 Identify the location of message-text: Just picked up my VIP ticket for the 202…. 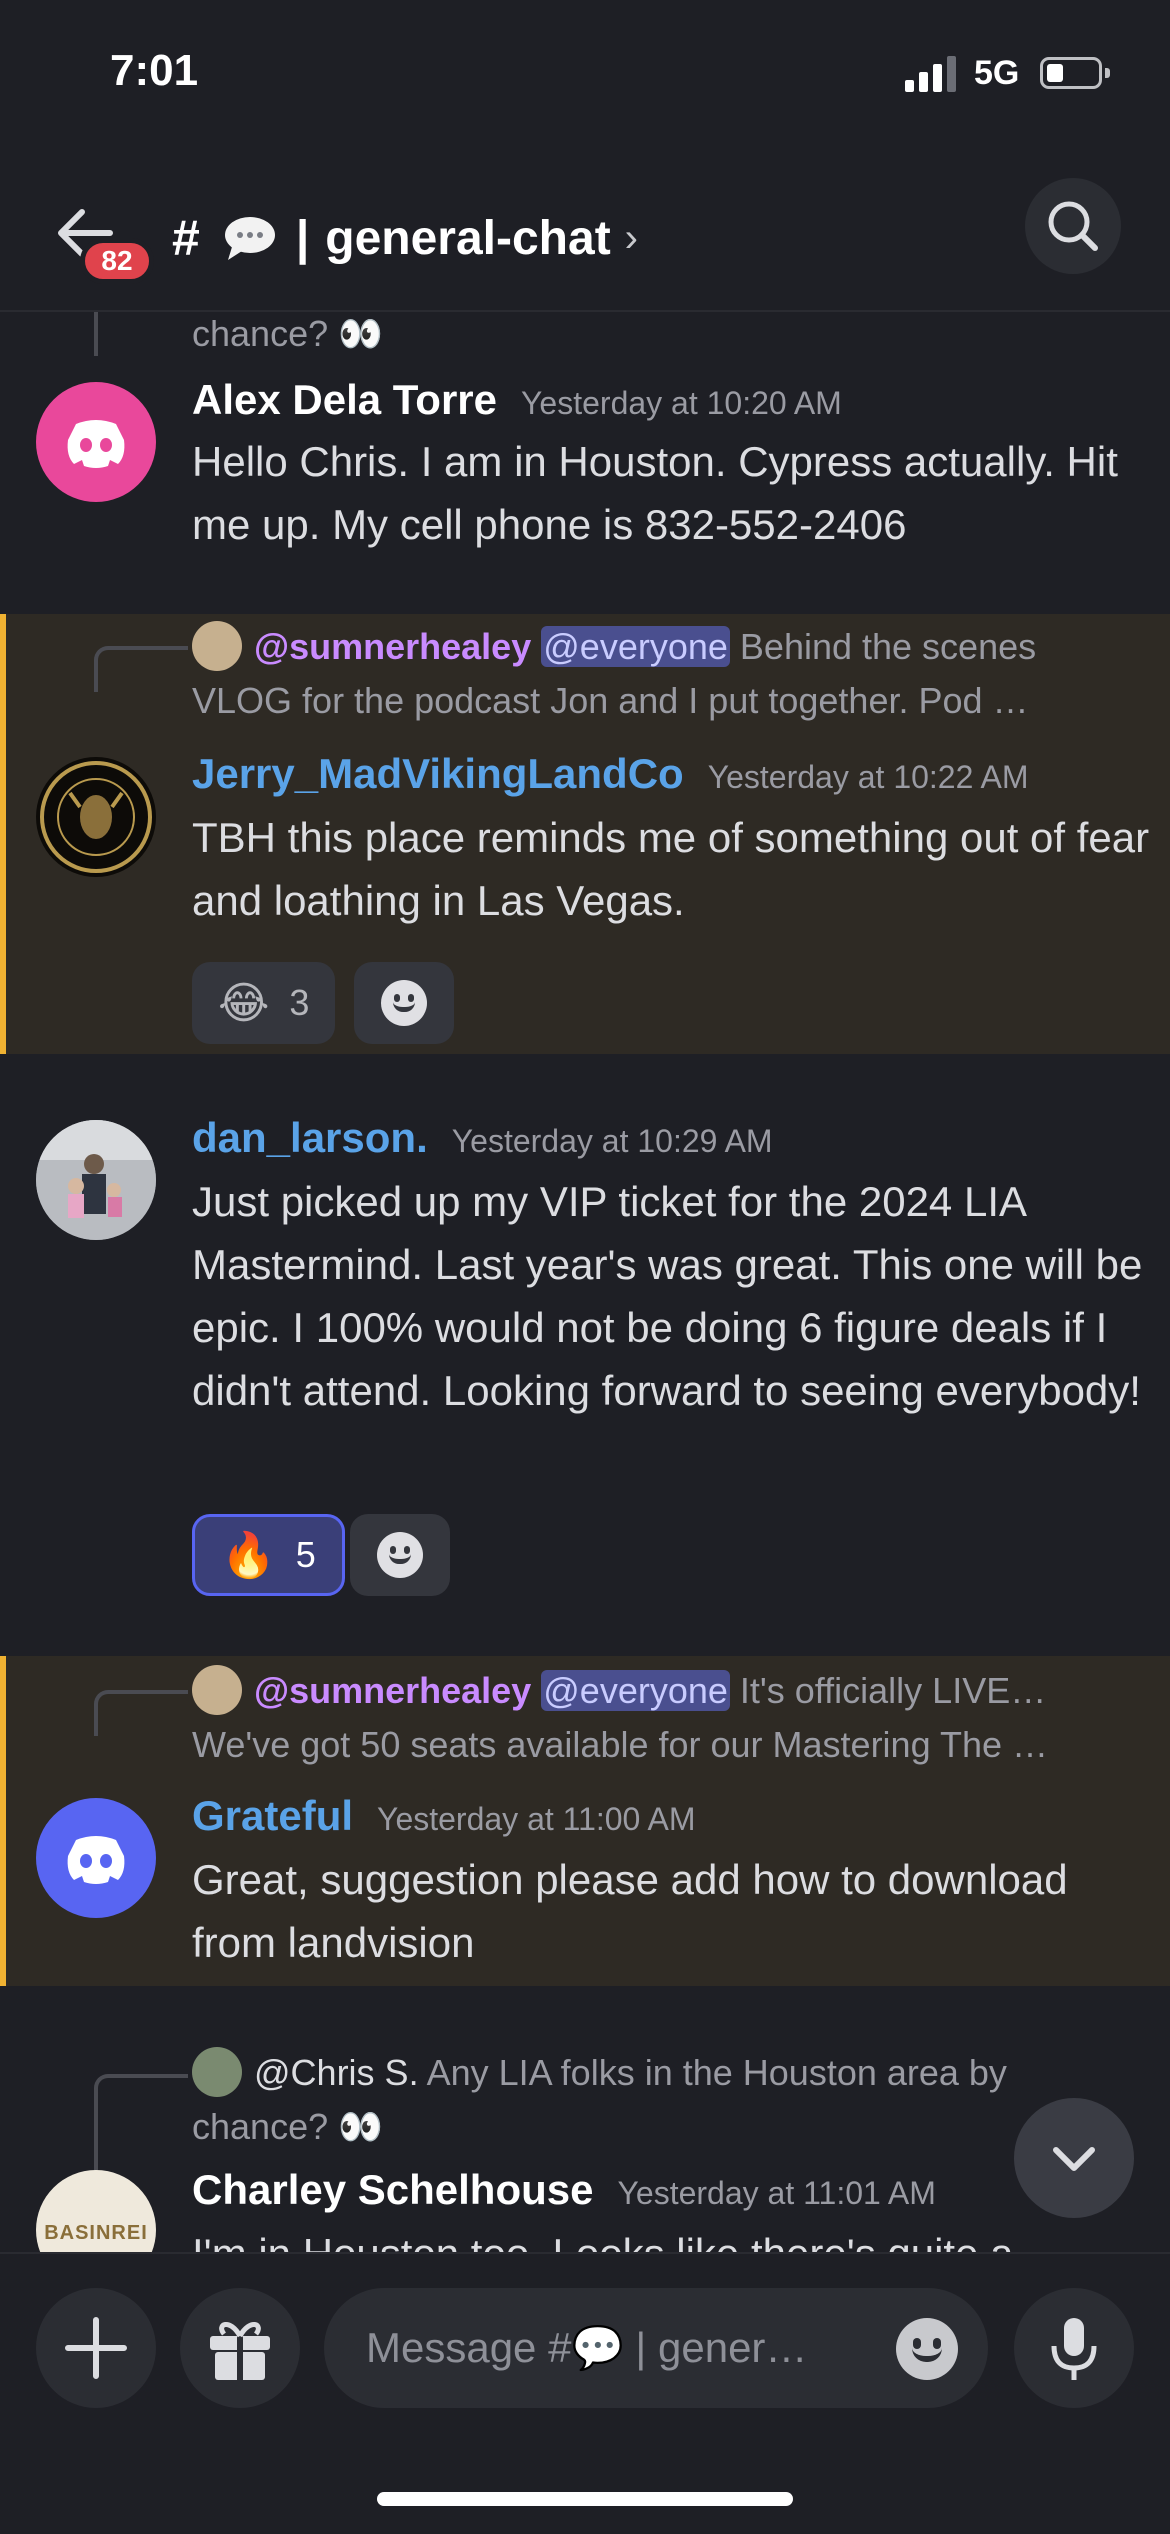
(667, 1296).